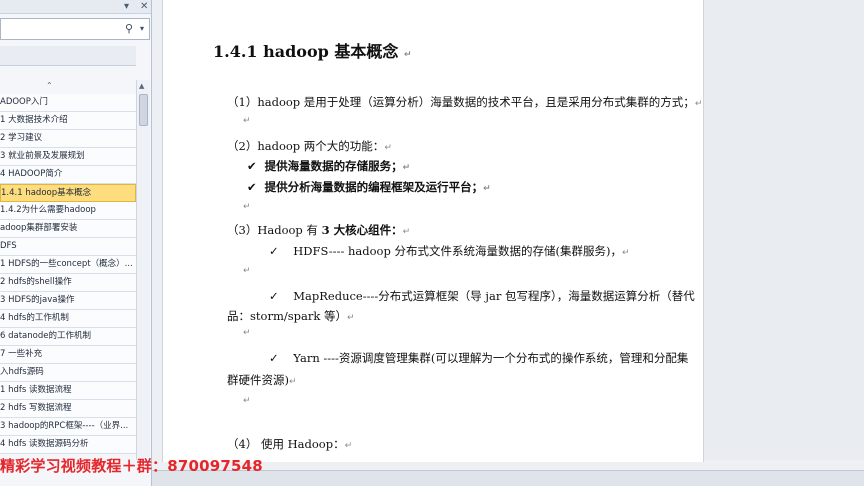  Describe the element at coordinates (68, 319) in the screenshot. I see `nav-heading-item: 4 hdfs的工作机制` at that location.